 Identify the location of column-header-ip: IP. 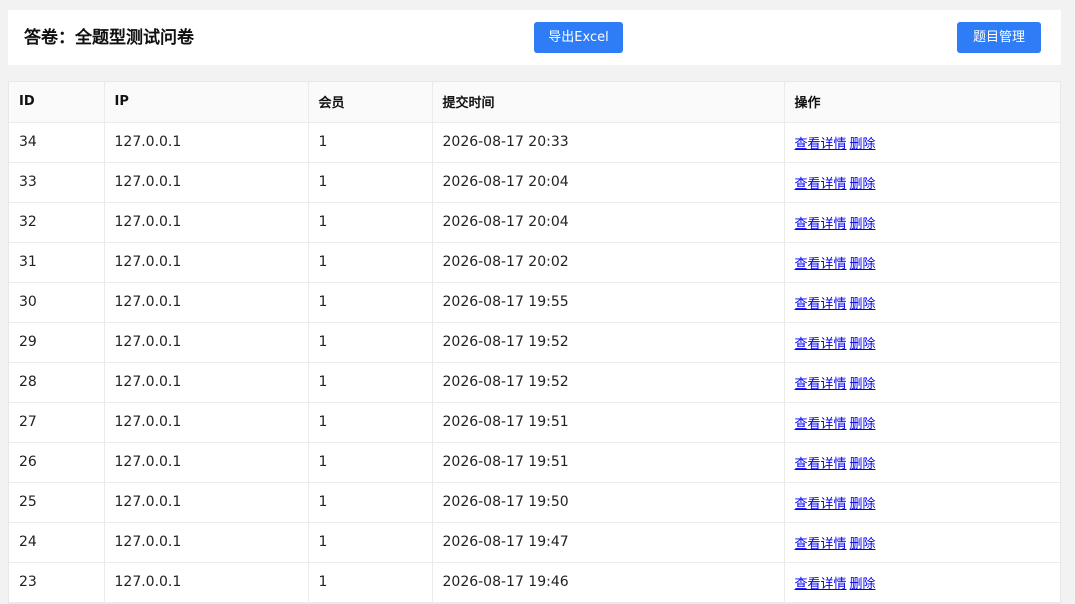
(206, 102).